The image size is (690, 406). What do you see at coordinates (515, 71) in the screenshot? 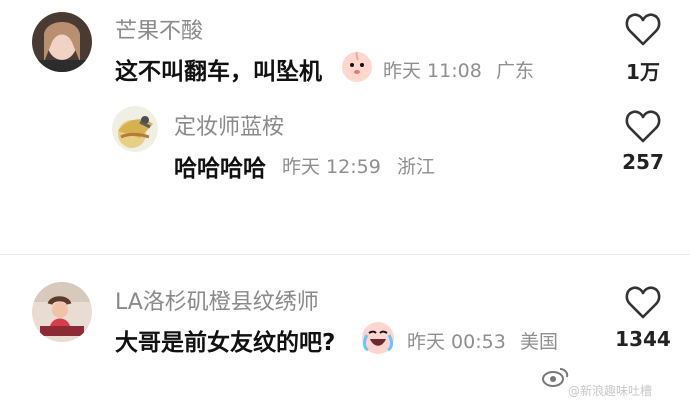
I see `comment-location: 广东` at bounding box center [515, 71].